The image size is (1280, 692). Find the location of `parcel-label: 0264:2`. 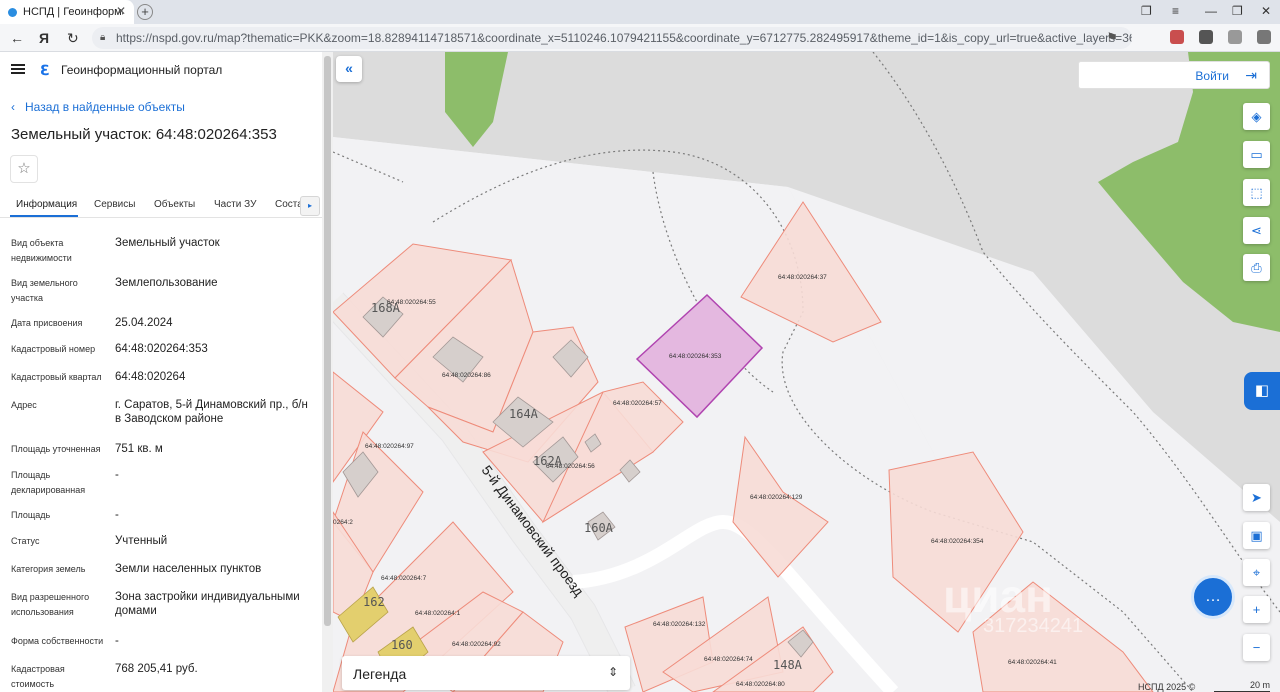

parcel-label: 0264:2 is located at coordinates (343, 522).